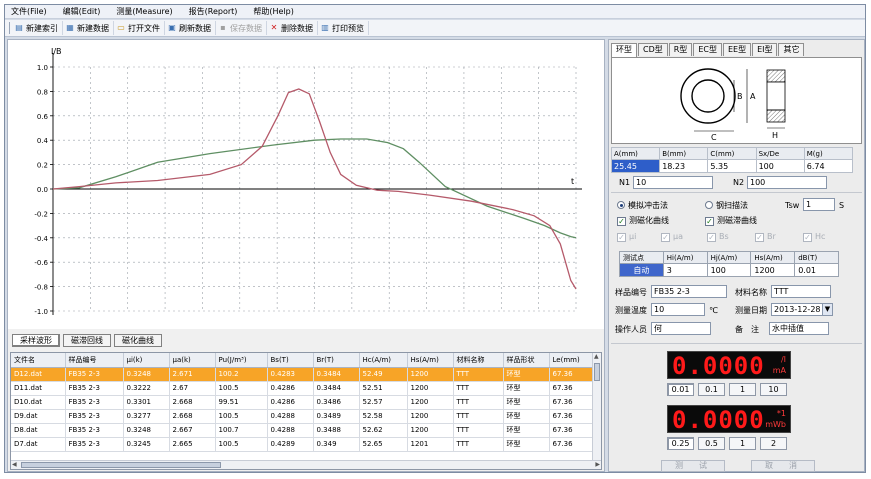  I want to click on new-data-button: ▦ 新建数据, so click(88, 28).